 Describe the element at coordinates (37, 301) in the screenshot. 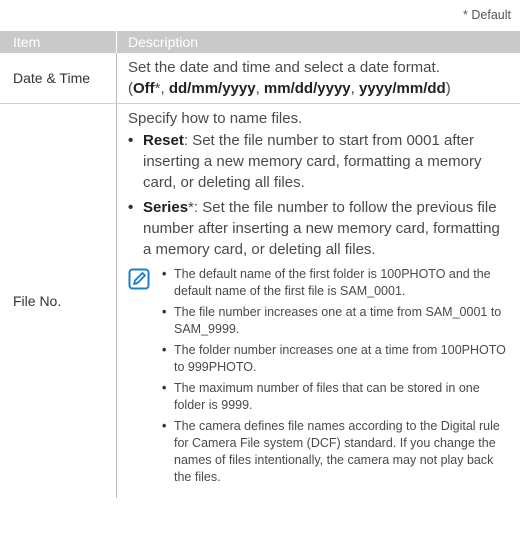

I see `row-label-file-no: File No.` at that location.